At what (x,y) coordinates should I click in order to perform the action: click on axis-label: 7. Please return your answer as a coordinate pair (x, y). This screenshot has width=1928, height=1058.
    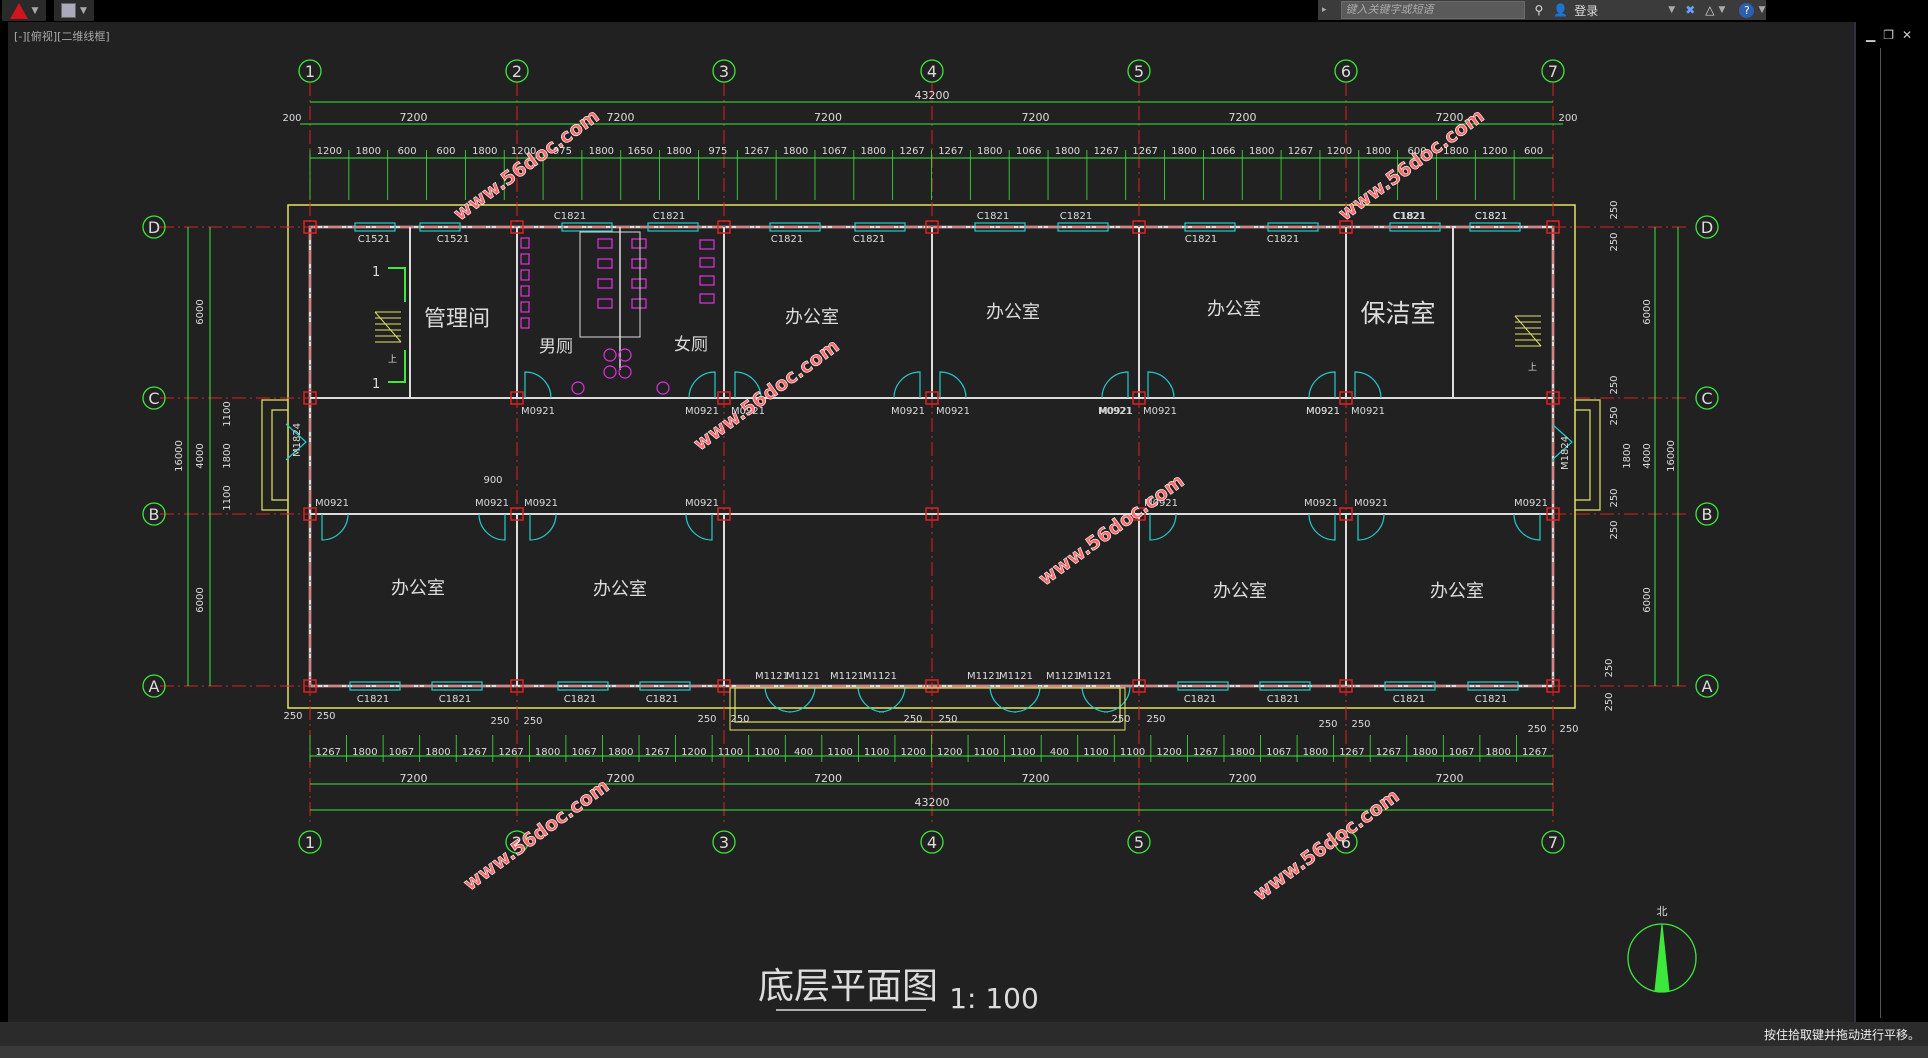
    Looking at the image, I should click on (1553, 842).